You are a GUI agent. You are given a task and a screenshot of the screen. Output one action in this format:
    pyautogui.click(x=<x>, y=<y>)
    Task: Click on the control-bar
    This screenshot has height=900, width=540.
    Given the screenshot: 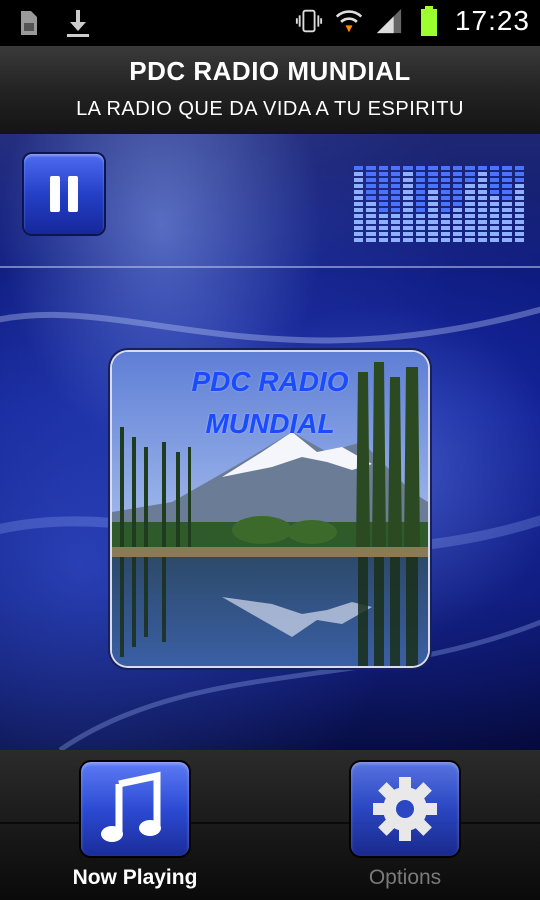 What is the action you would take?
    pyautogui.click(x=270, y=201)
    